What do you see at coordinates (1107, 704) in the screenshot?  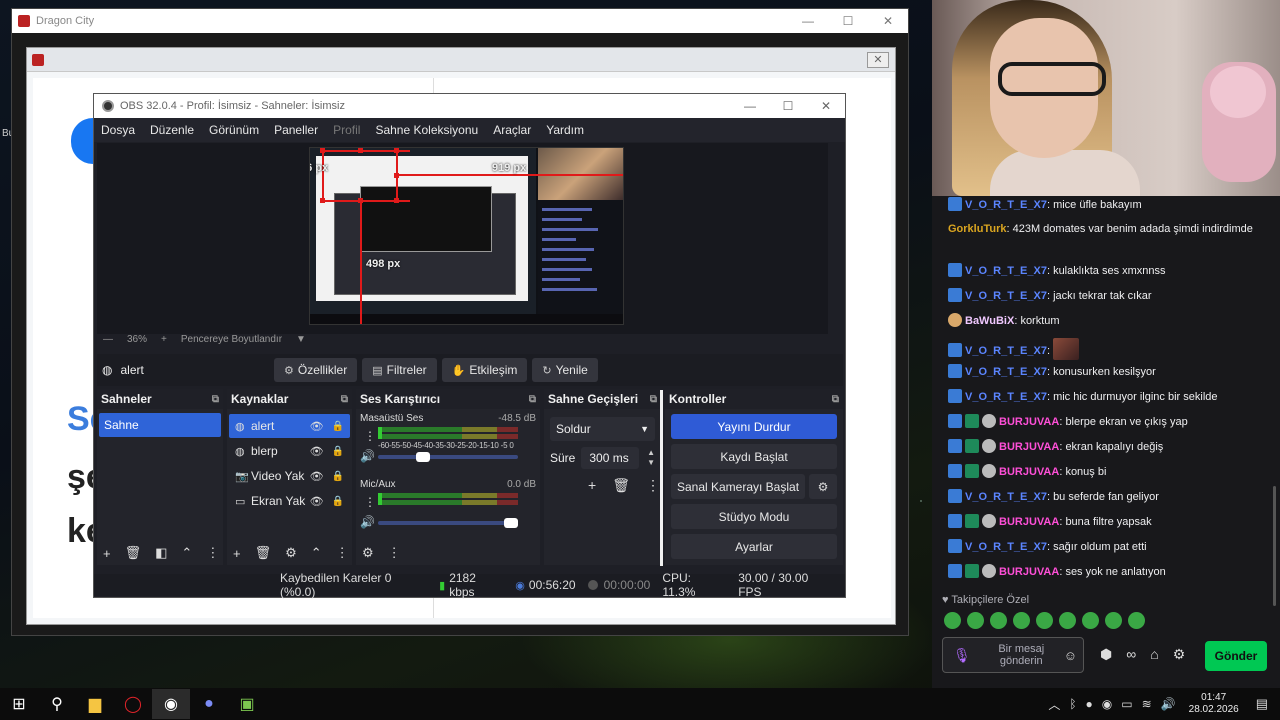 I see `record-tray-icon: ◉` at bounding box center [1107, 704].